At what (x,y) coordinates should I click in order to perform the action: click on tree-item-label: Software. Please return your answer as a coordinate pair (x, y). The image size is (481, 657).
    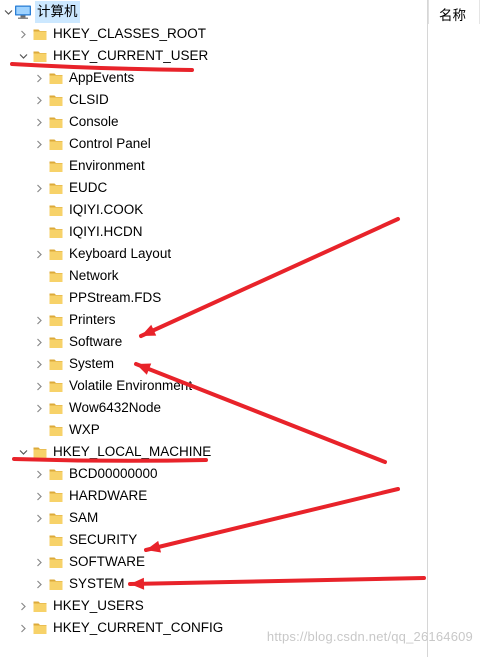
    Looking at the image, I should click on (96, 341).